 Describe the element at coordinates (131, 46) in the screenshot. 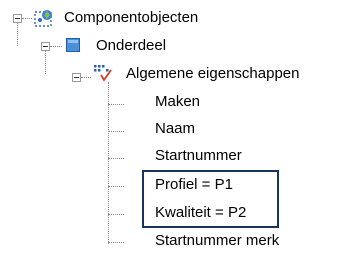

I see `tree-node-label-onderdeel: Onderdeel` at that location.